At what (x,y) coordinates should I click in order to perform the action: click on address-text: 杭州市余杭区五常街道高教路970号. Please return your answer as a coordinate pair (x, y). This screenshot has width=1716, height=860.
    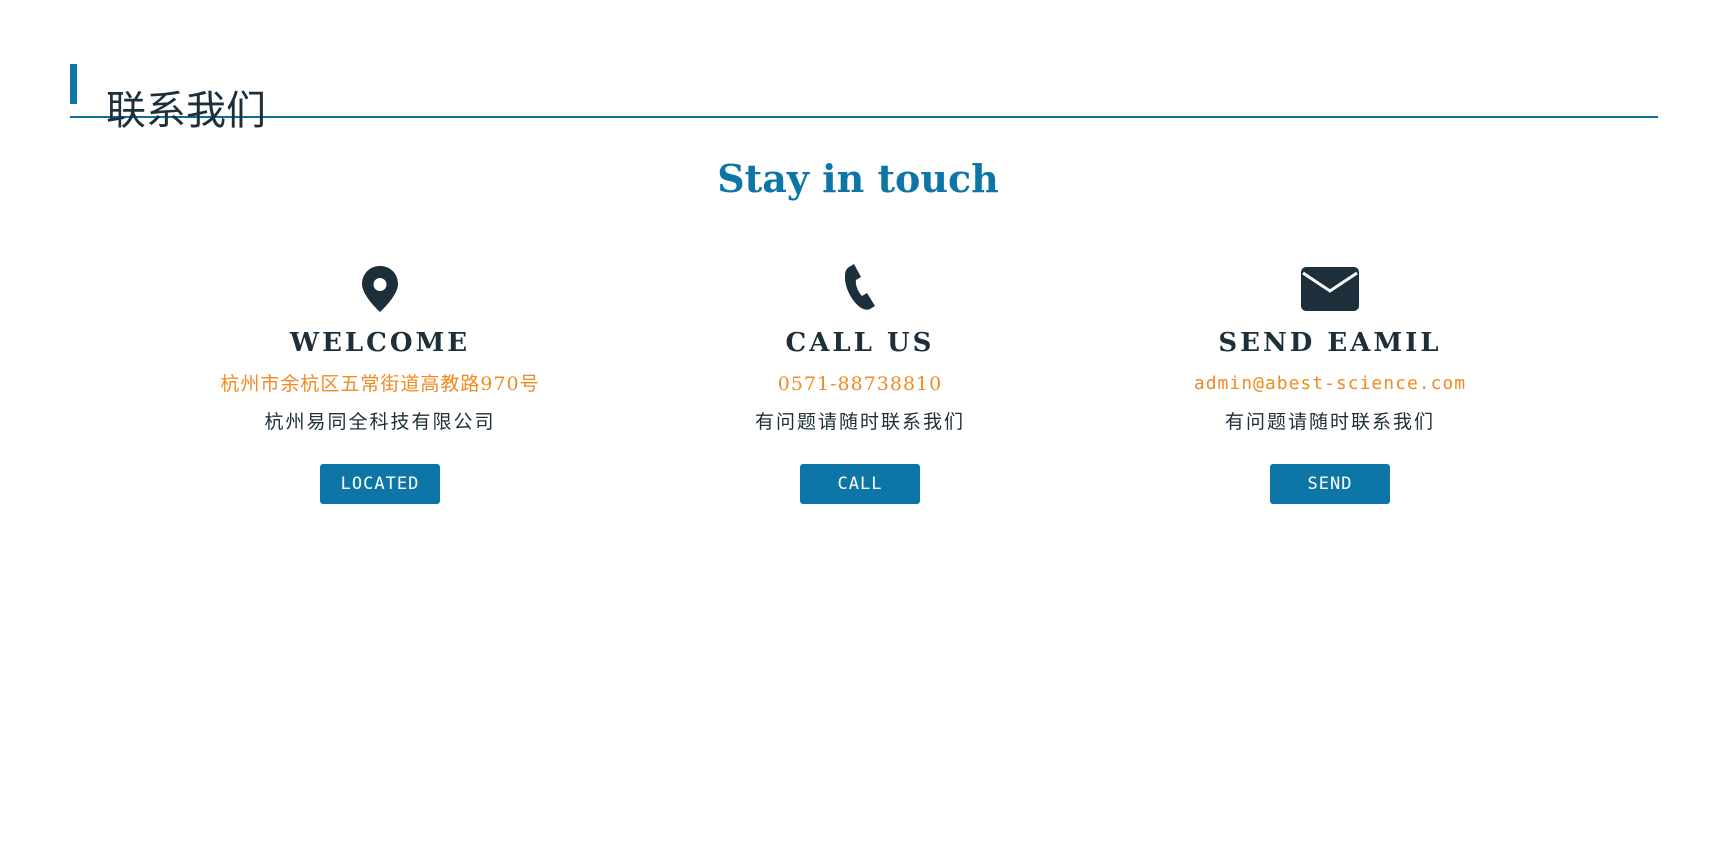
    Looking at the image, I should click on (380, 384).